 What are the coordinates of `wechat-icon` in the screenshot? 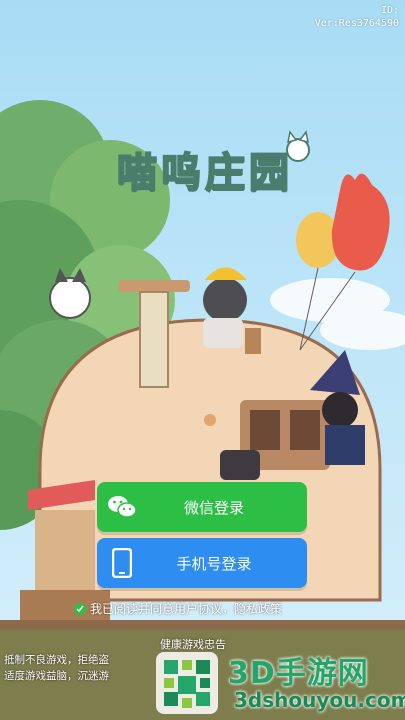 It's located at (122, 507).